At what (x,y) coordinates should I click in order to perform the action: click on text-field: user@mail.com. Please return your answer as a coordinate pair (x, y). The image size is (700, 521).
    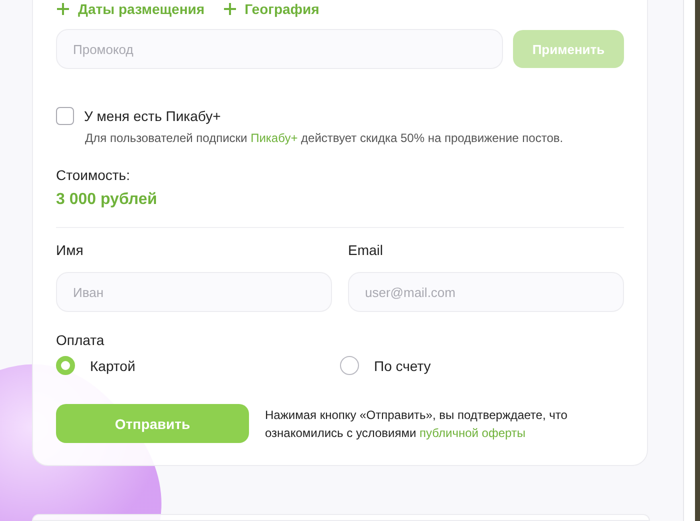
    Looking at the image, I should click on (486, 292).